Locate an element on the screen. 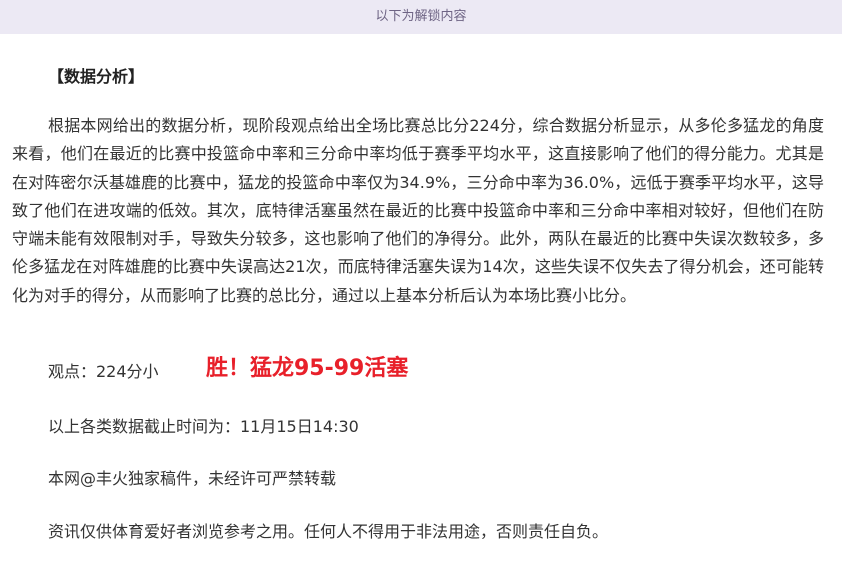 The image size is (842, 567). copyright-note: 本网@丰火独家稿件，未经许可严禁转载 is located at coordinates (192, 478).